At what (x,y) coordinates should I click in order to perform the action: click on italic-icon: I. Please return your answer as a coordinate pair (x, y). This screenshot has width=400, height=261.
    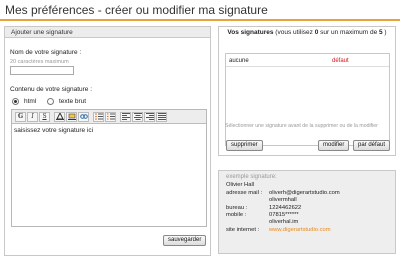
    Looking at the image, I should click on (32, 116).